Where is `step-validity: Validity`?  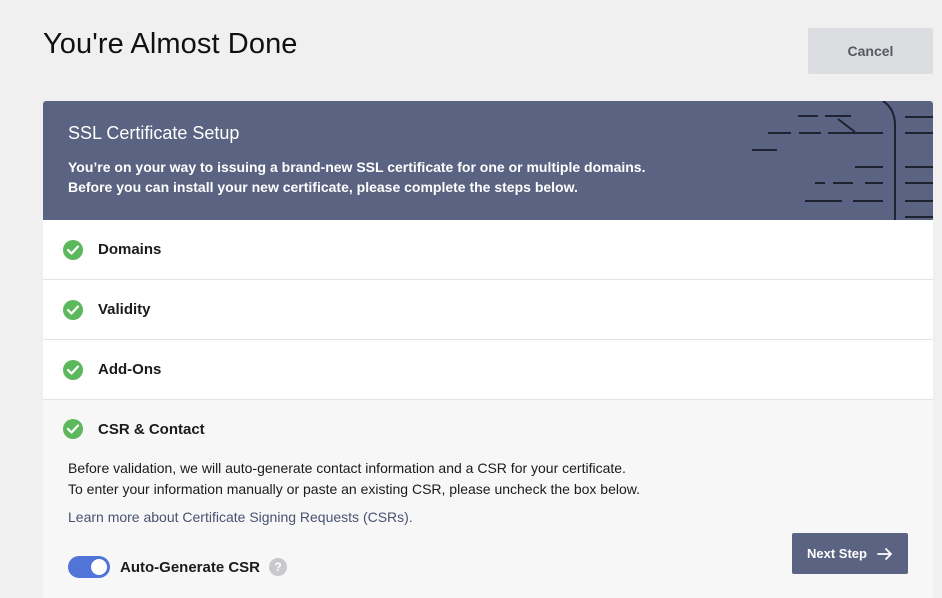 step-validity: Validity is located at coordinates (488, 310).